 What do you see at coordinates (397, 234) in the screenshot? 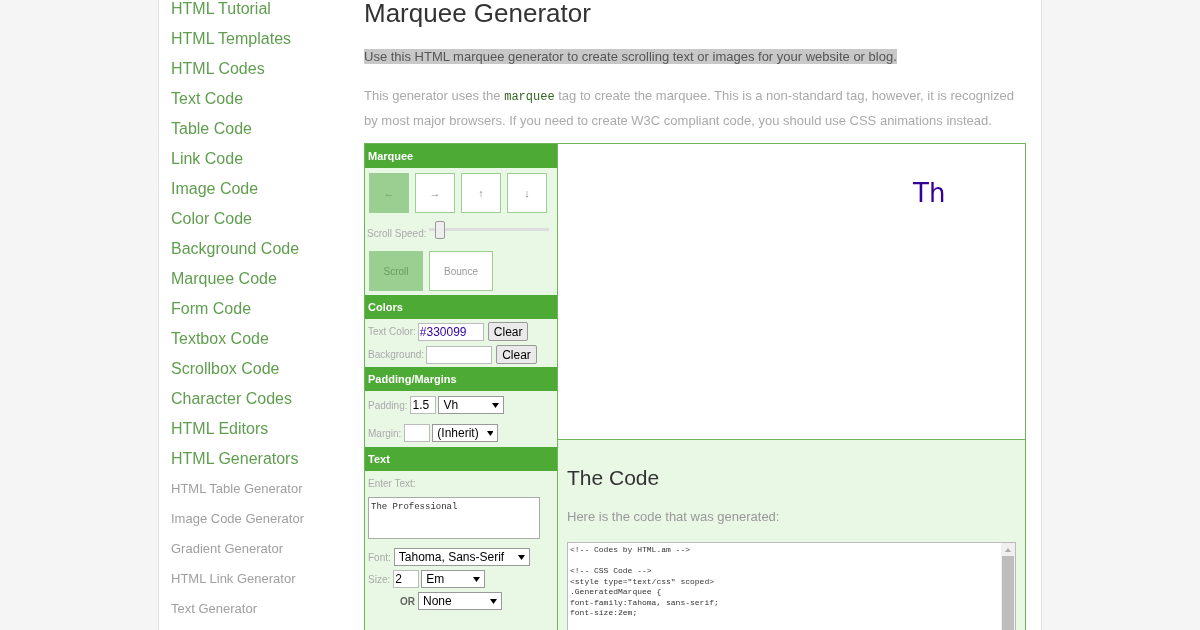
I see `field-label: Scroll Speed:` at bounding box center [397, 234].